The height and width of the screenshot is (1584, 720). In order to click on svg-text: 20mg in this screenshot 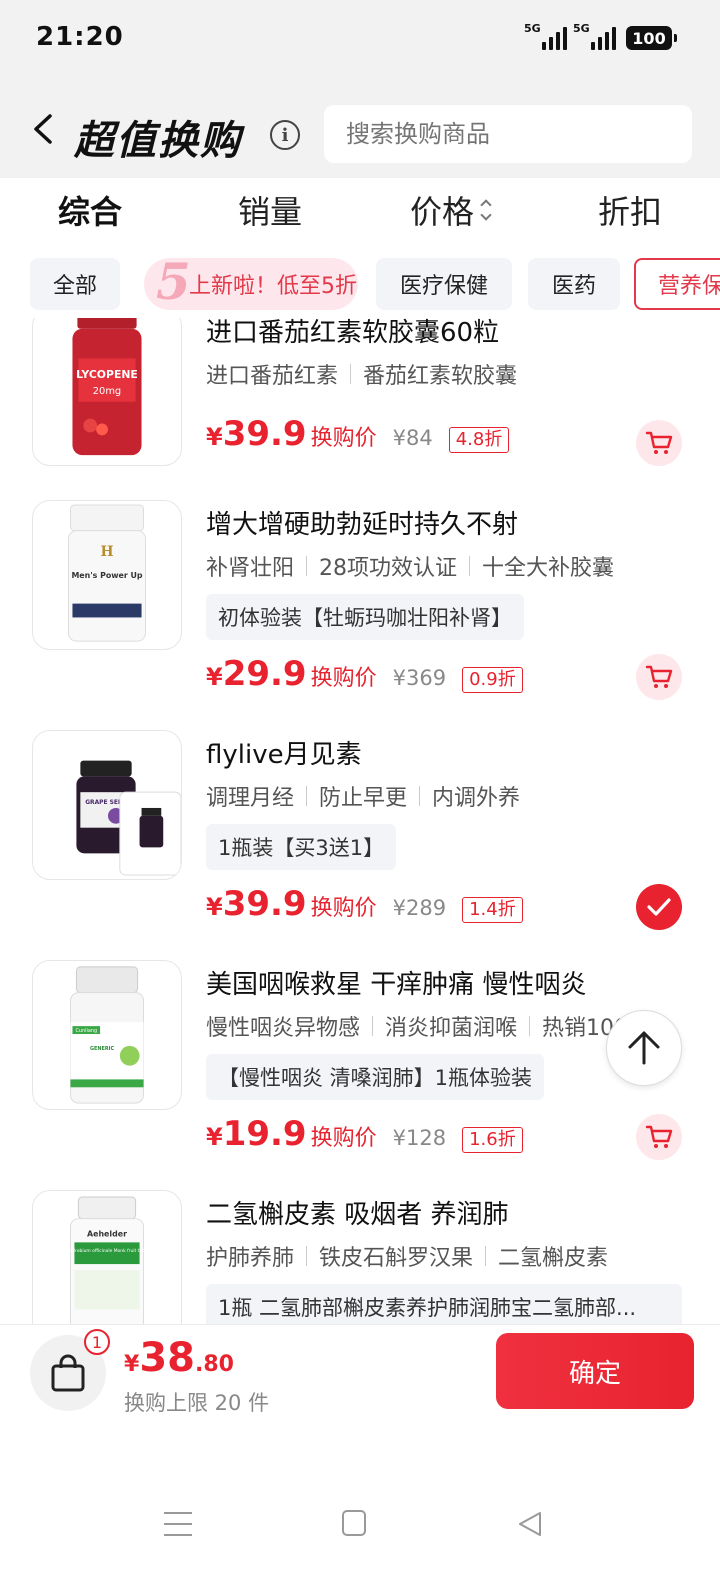, I will do `click(107, 391)`.